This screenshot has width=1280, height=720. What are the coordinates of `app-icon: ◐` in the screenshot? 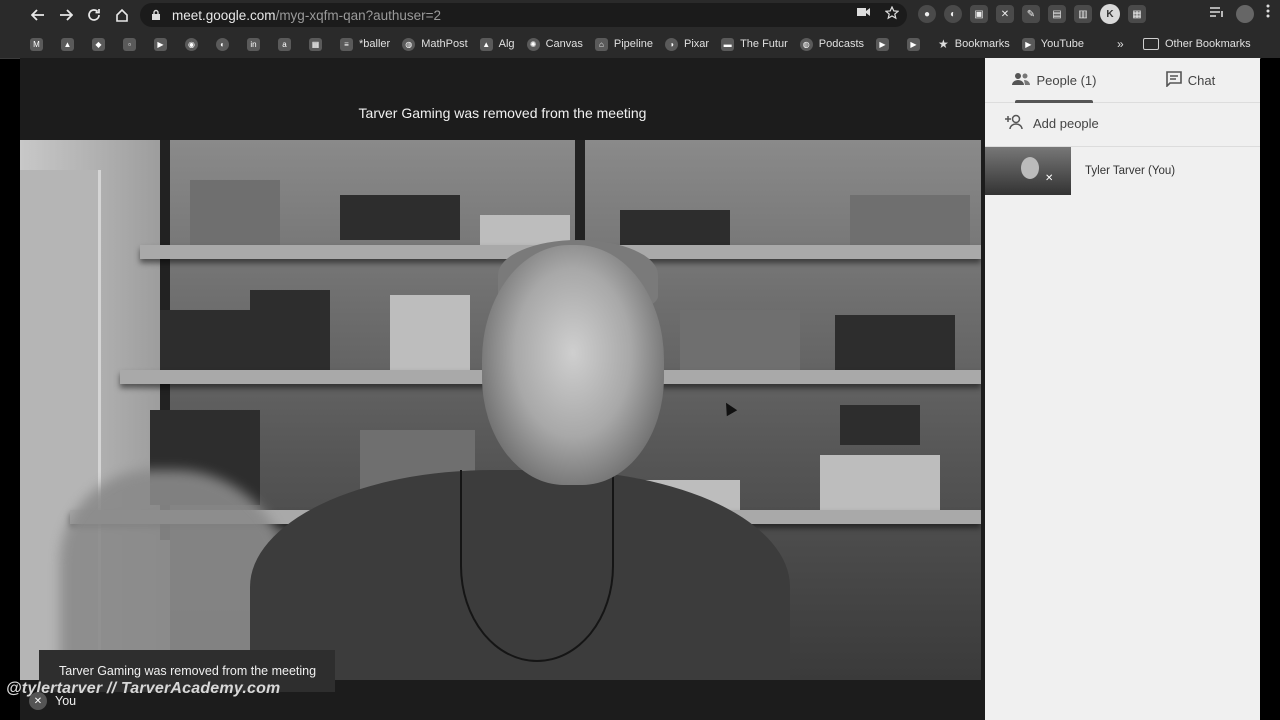 It's located at (222, 44).